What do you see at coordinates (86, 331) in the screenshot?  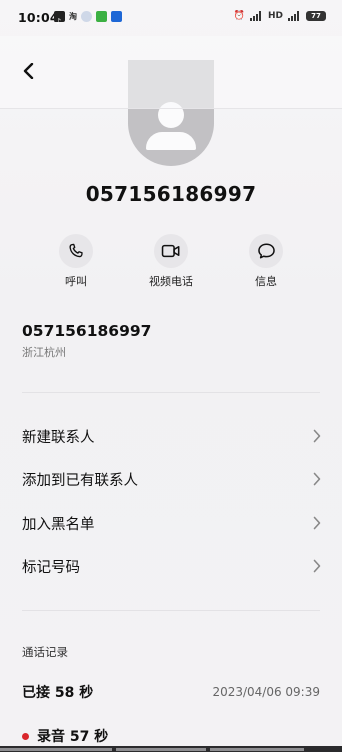 I see `phone-number: 057156186997` at bounding box center [86, 331].